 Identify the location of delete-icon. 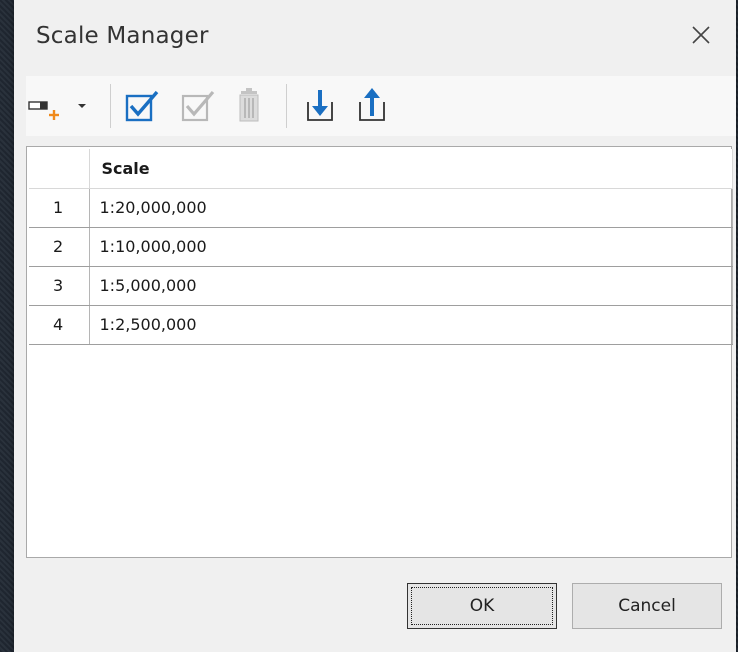
(249, 105).